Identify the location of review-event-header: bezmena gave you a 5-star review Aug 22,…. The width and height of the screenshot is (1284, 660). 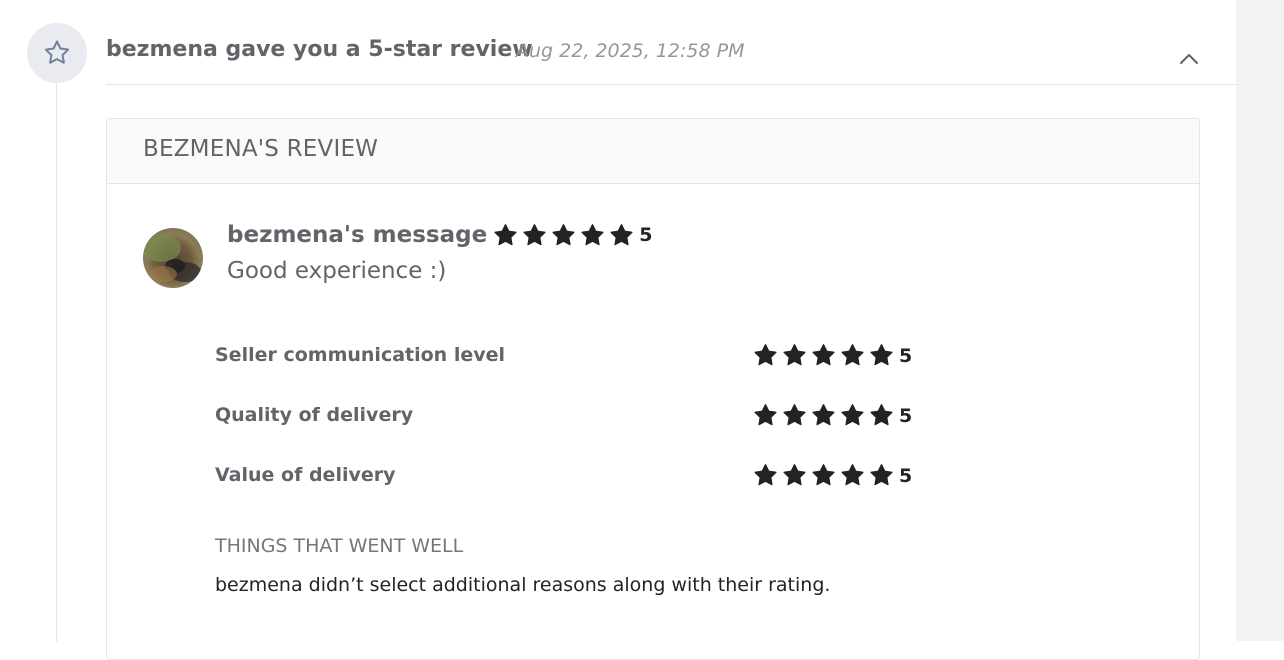
(671, 42).